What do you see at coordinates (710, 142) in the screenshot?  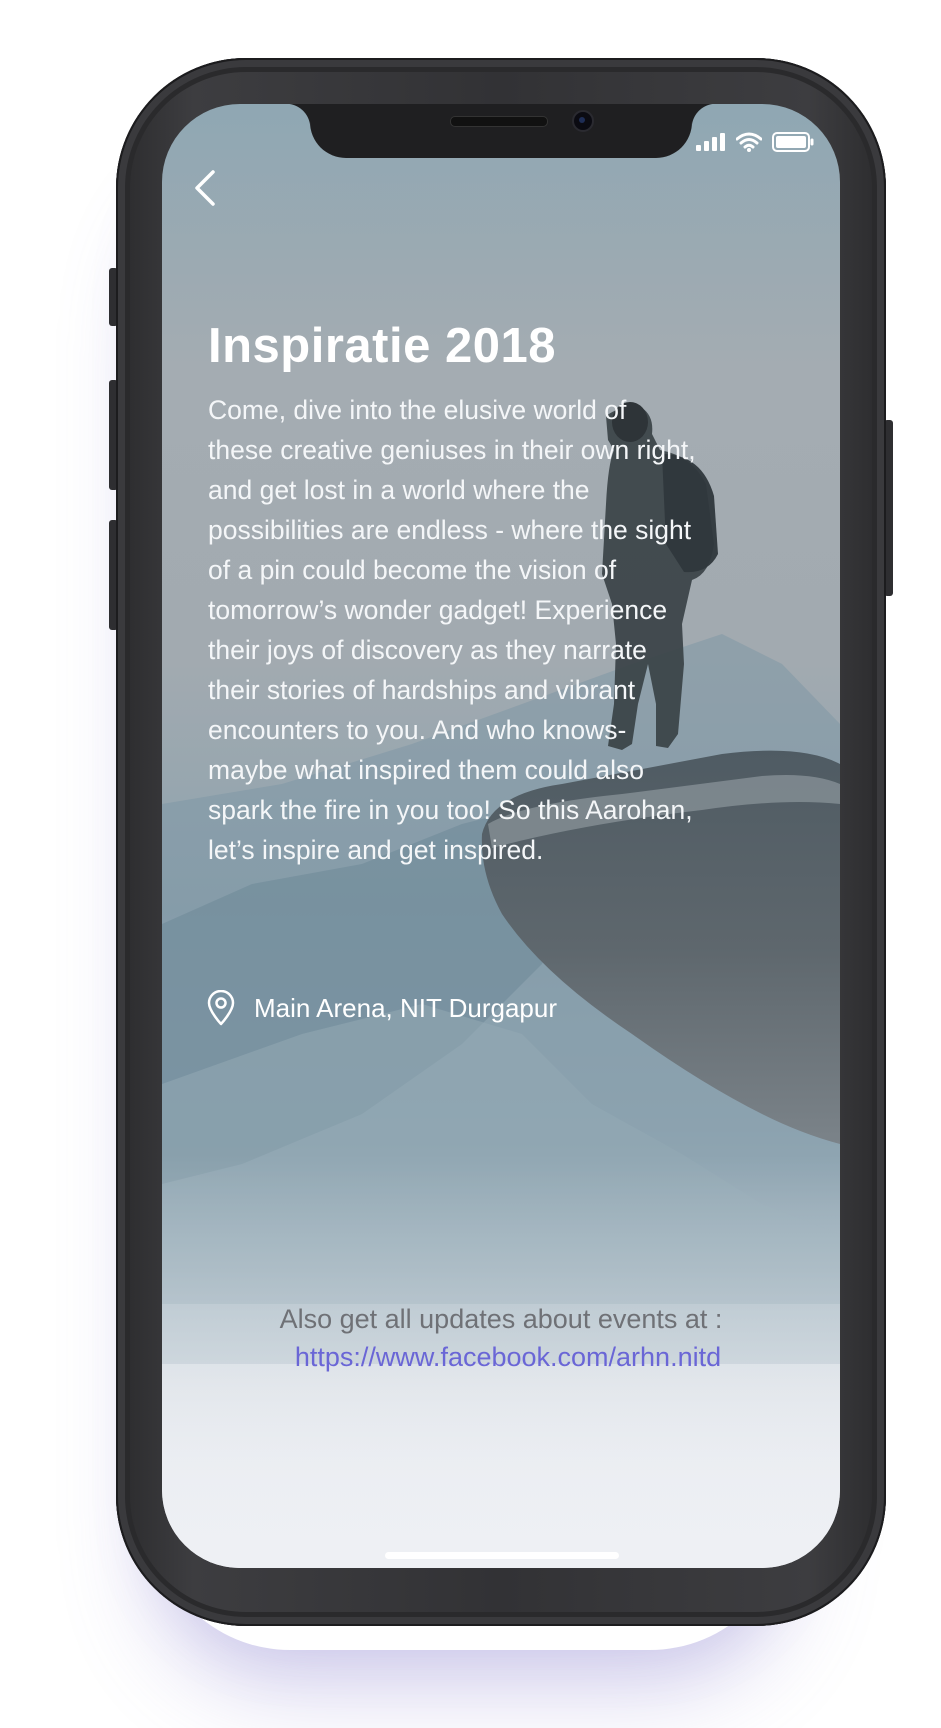 I see `signal-icon` at bounding box center [710, 142].